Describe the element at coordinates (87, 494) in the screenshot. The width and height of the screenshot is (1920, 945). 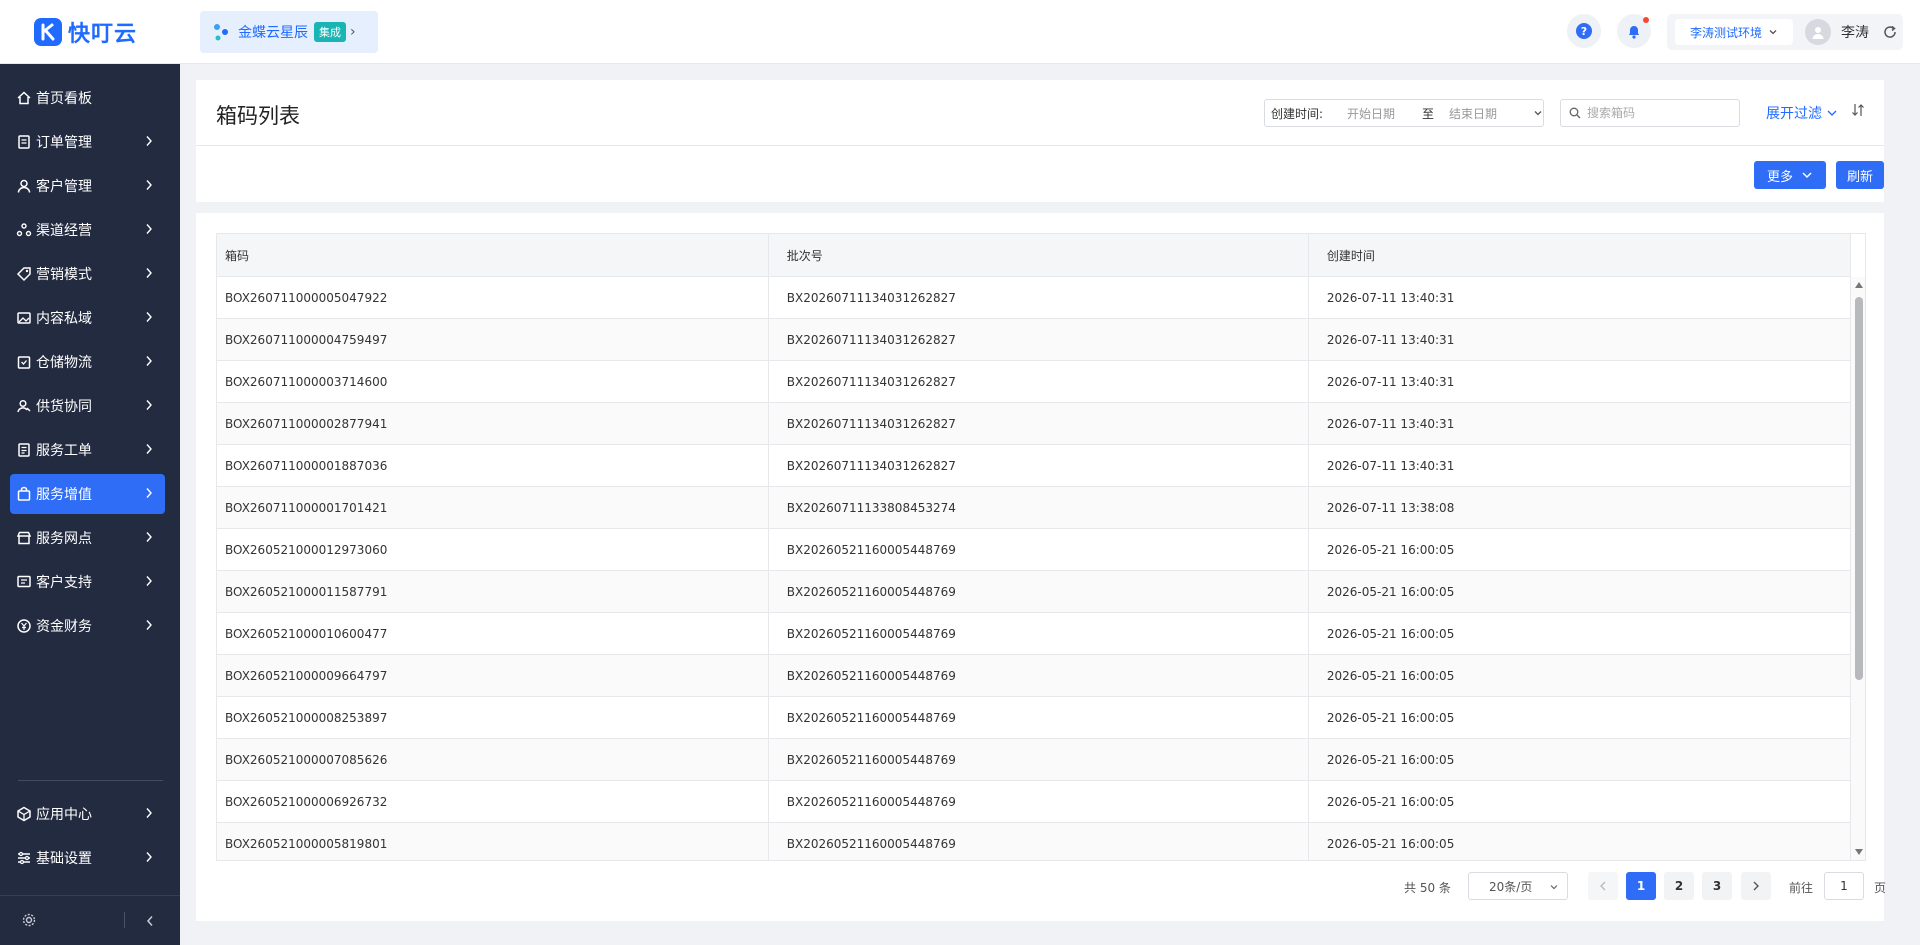
I see `sidebar-item-bag: 服务增值` at that location.